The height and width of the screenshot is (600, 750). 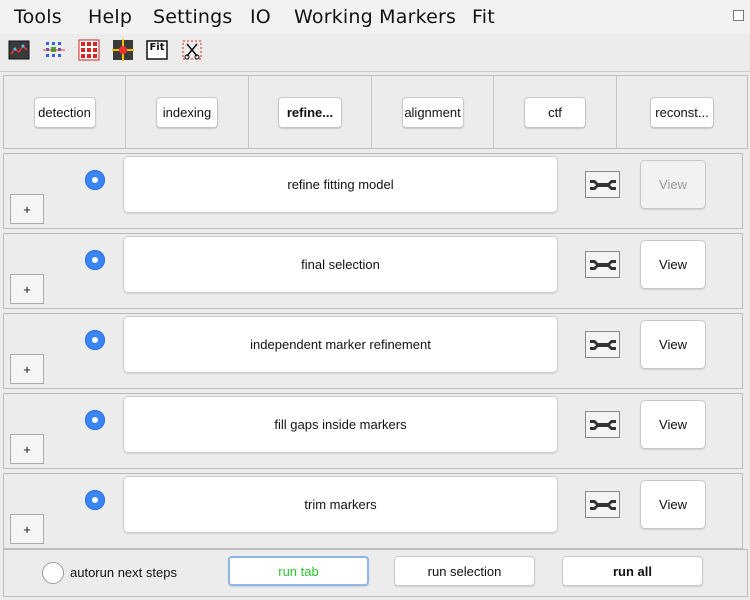 I want to click on run-tab-button: run tab, so click(x=298, y=571).